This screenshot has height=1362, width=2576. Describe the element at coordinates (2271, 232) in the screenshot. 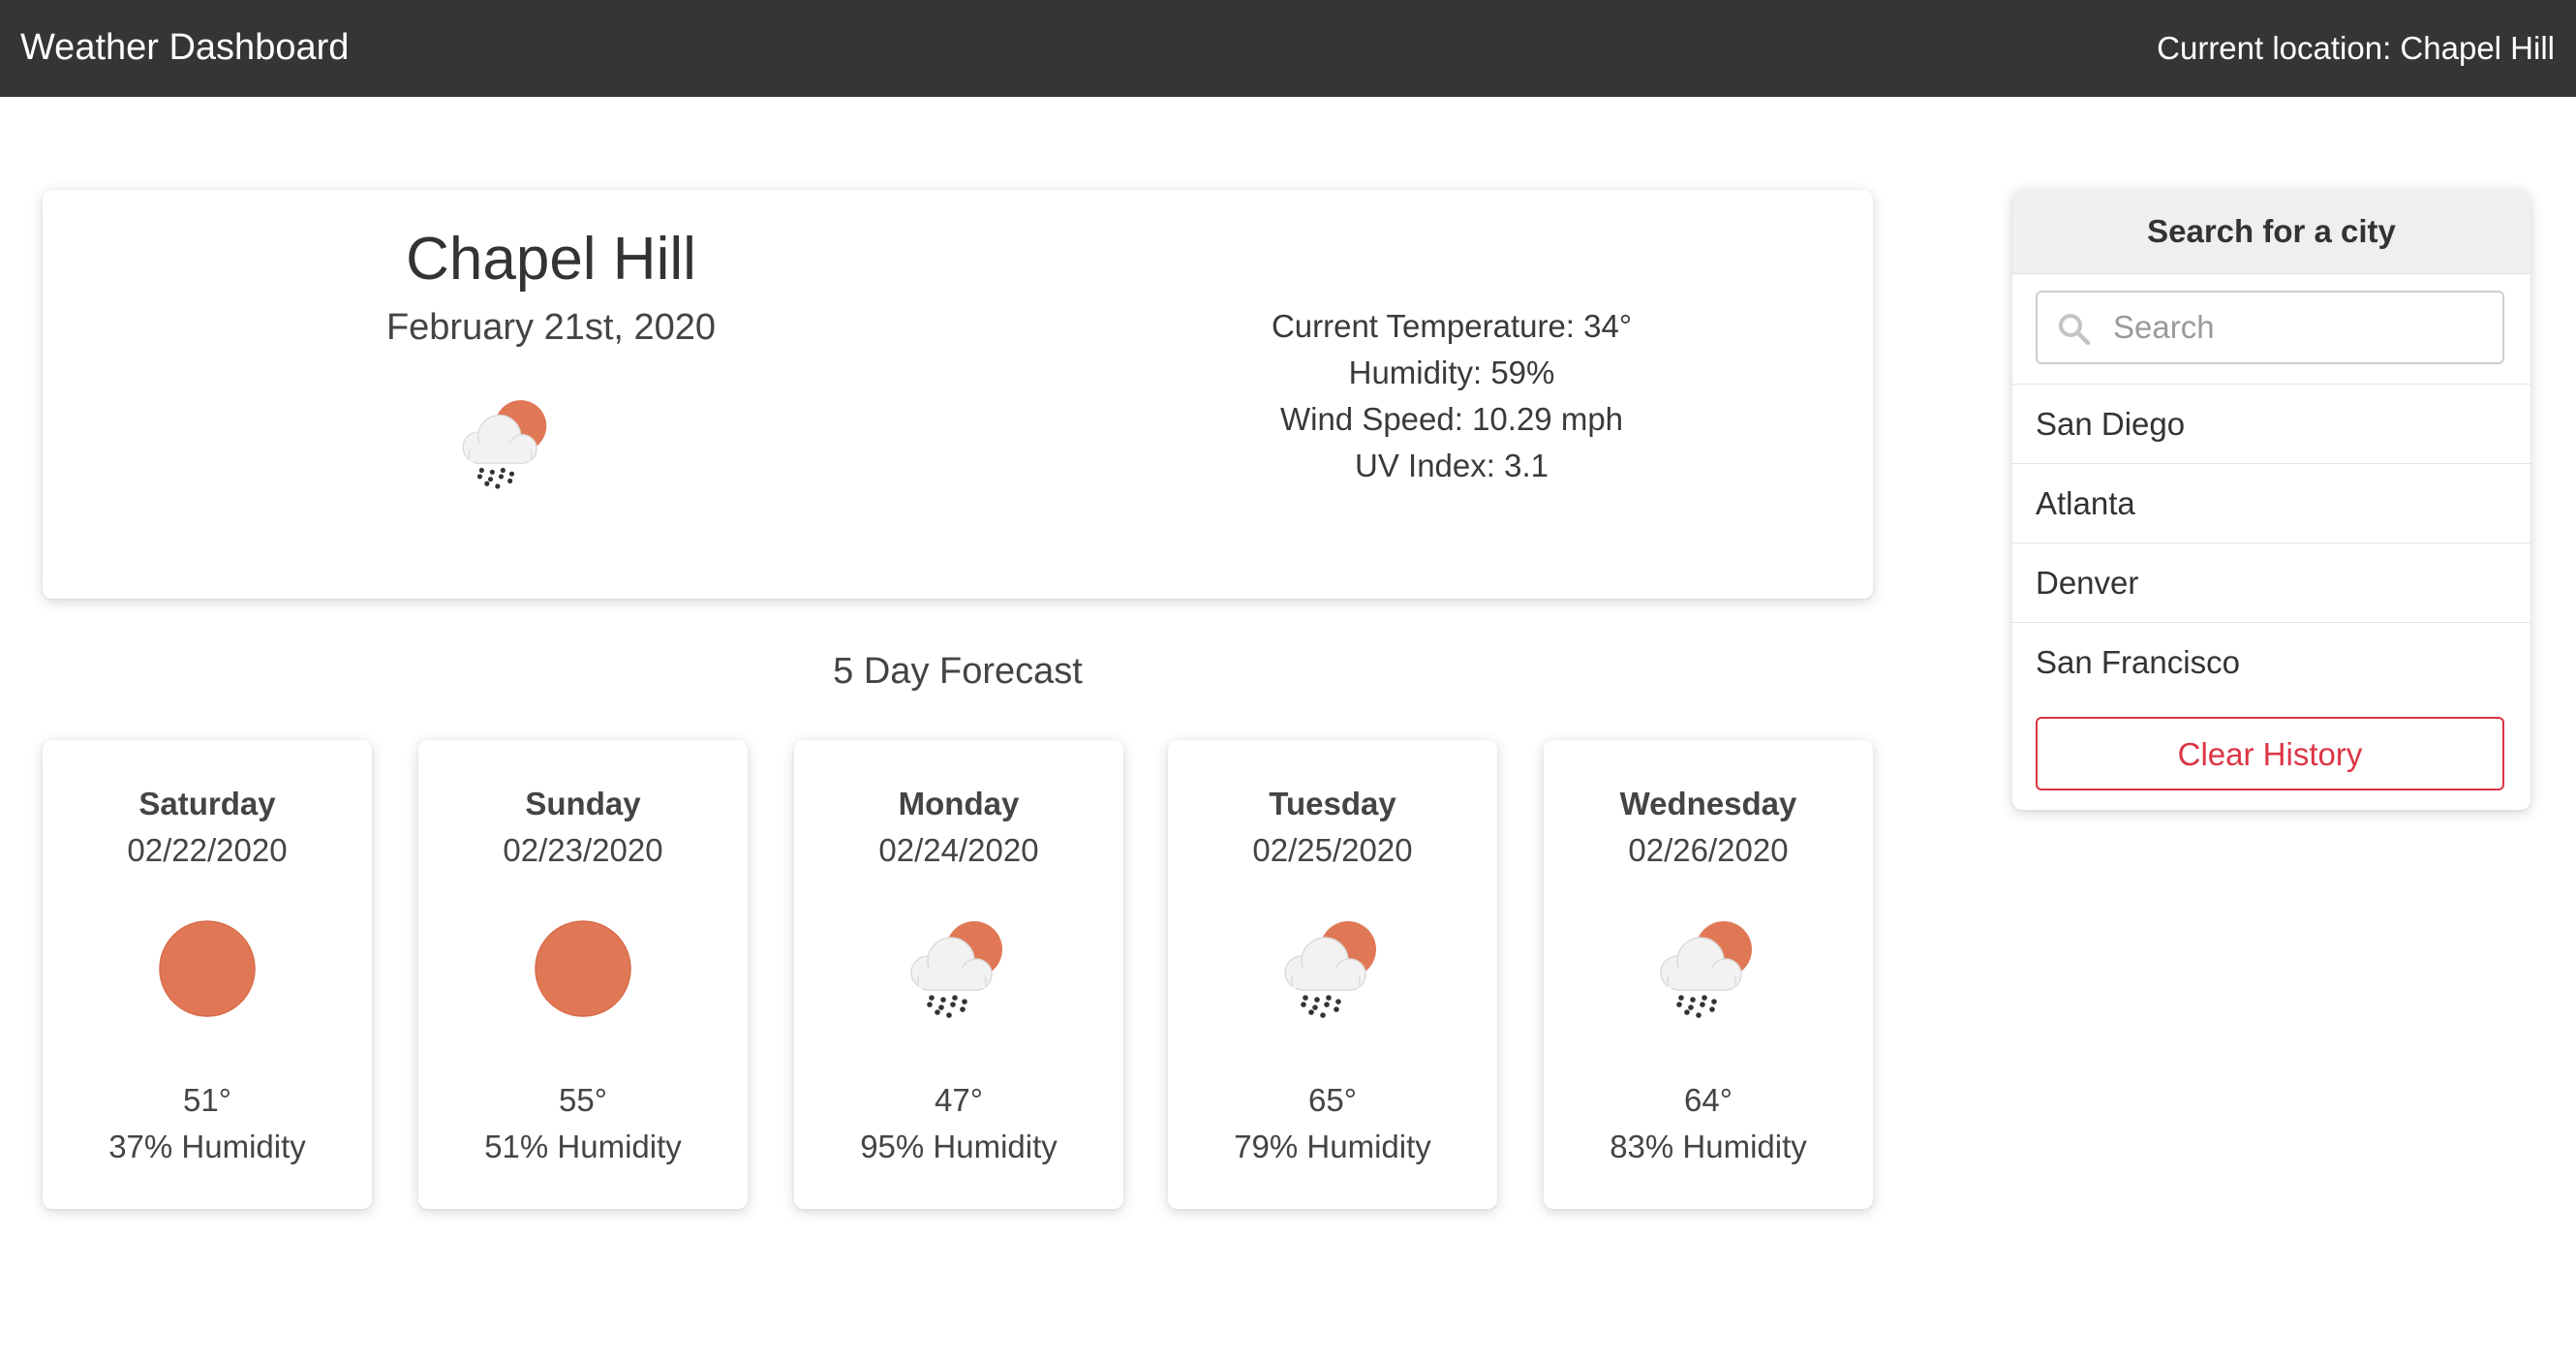

I see `search-panel-header: Search for a city` at that location.